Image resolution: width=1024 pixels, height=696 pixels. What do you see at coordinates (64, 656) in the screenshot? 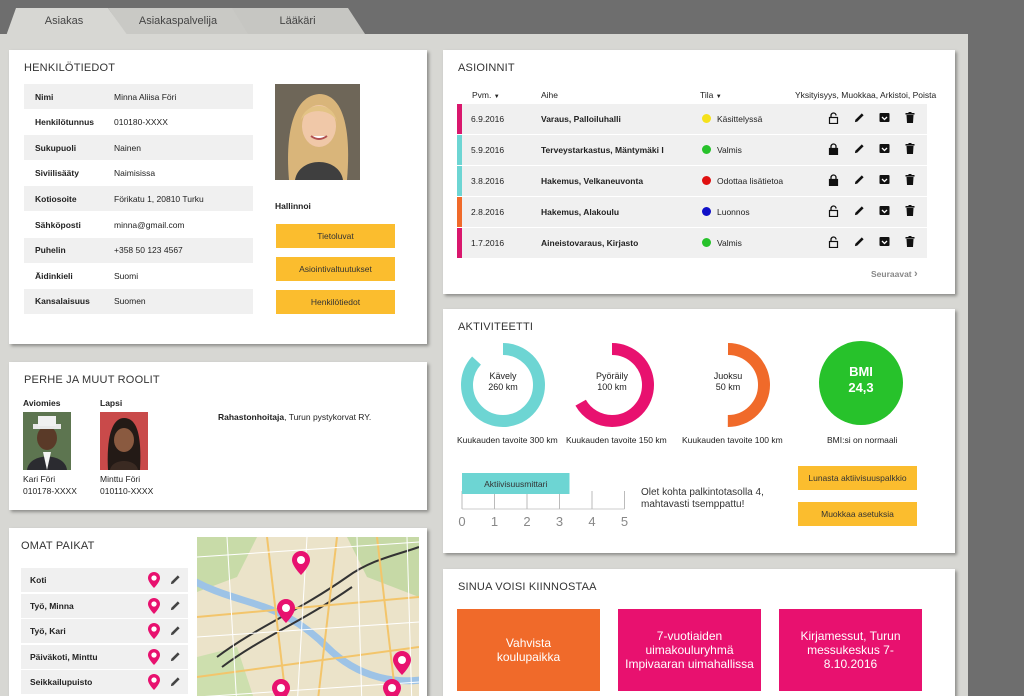
I see `place-label: Päiväkoti, Minttu` at bounding box center [64, 656].